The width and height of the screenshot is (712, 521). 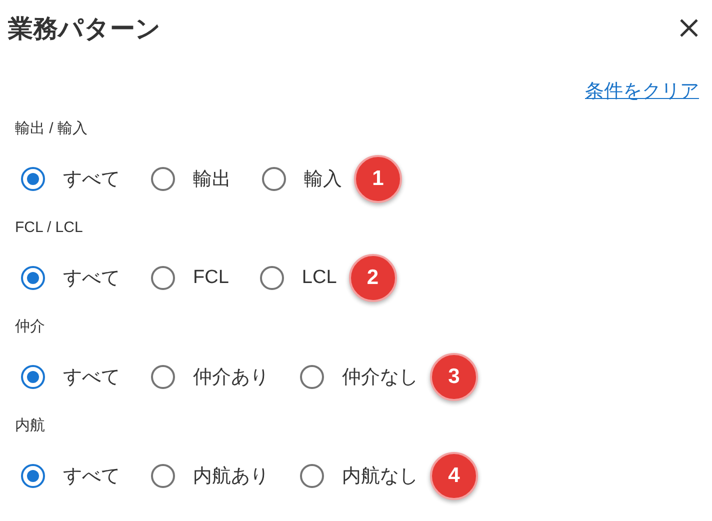 I want to click on clear-link: 条件をクリア, so click(x=642, y=92).